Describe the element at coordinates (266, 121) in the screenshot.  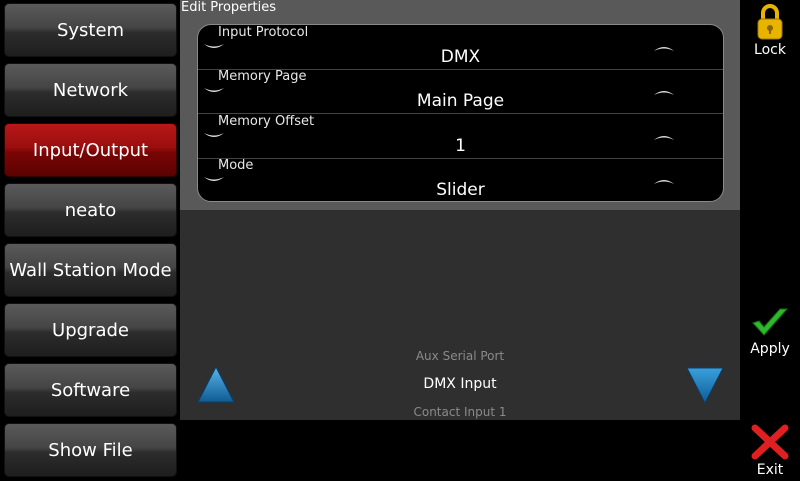
I see `property-label: Memory Offset` at that location.